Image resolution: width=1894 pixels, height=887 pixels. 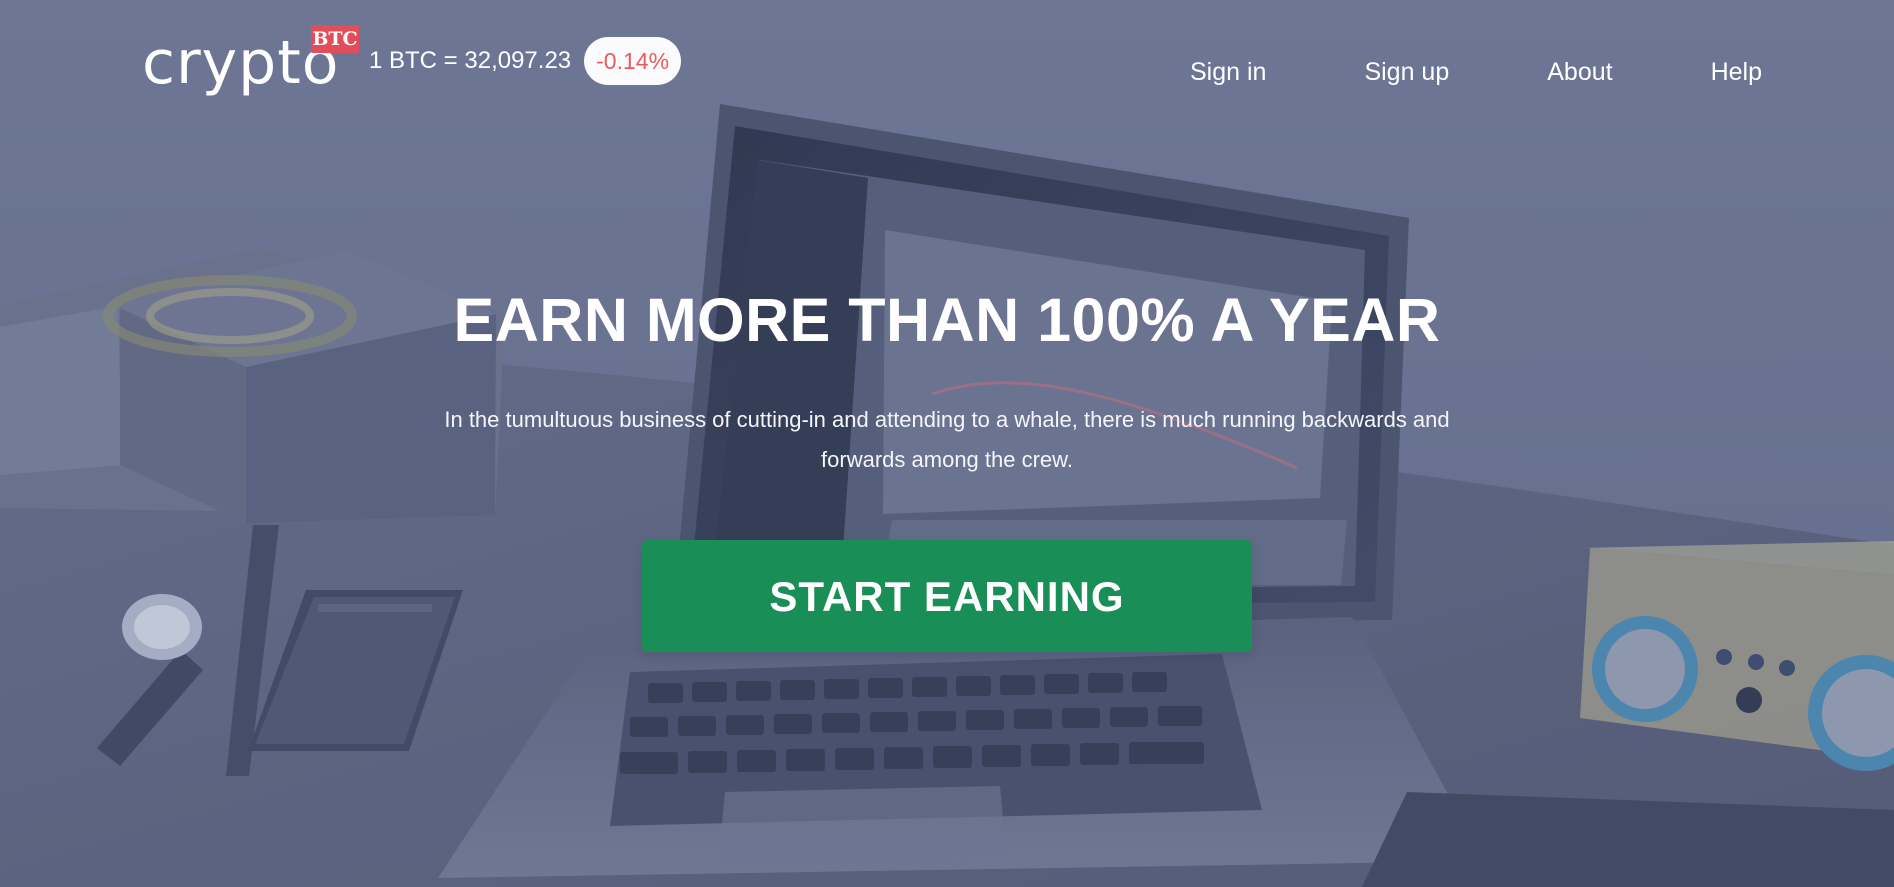 I want to click on start-earning-button: START EARNING, so click(x=947, y=596).